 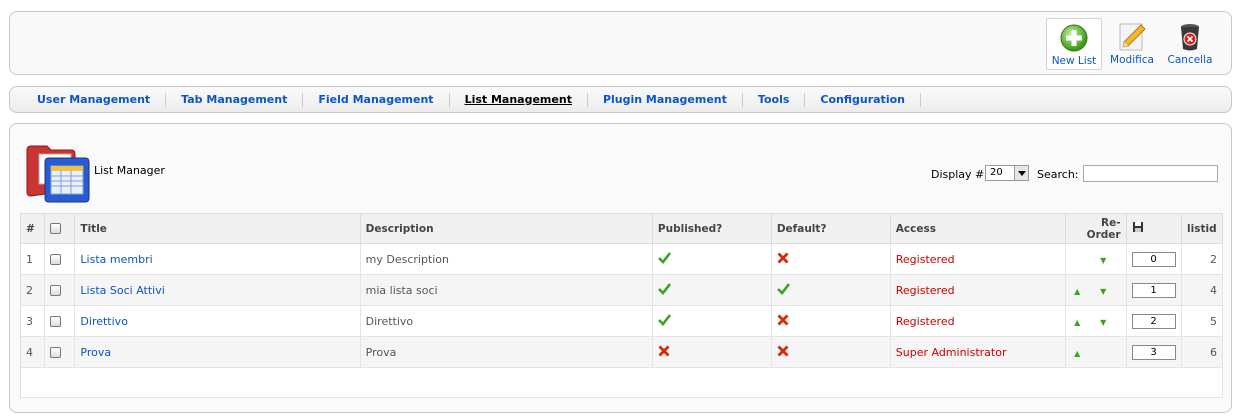 What do you see at coordinates (376, 99) in the screenshot?
I see `submenu-item-field-management: Field Management` at bounding box center [376, 99].